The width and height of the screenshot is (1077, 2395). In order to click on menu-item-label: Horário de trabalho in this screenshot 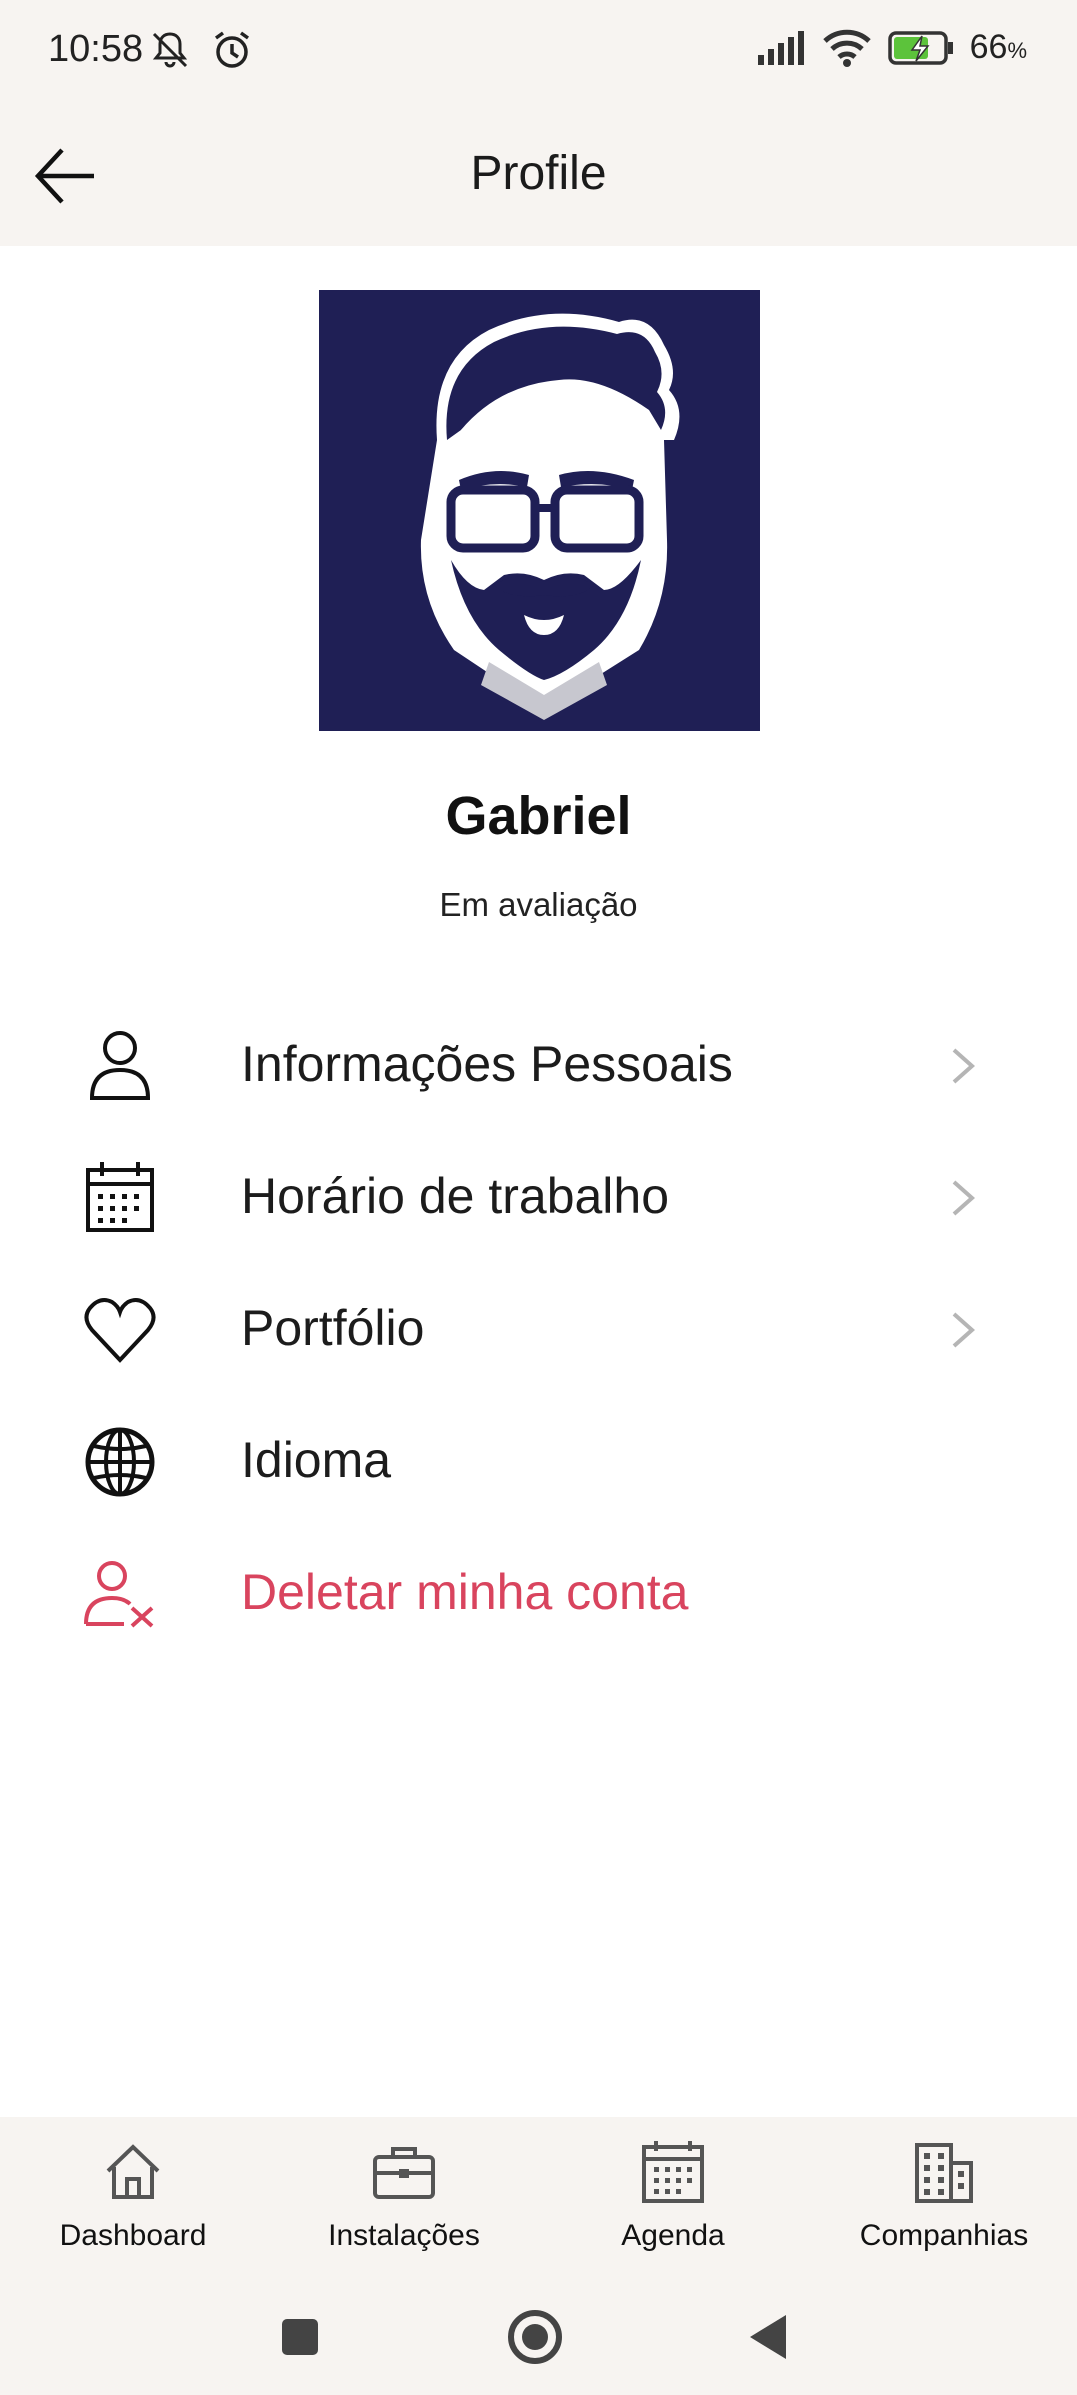, I will do `click(455, 1196)`.